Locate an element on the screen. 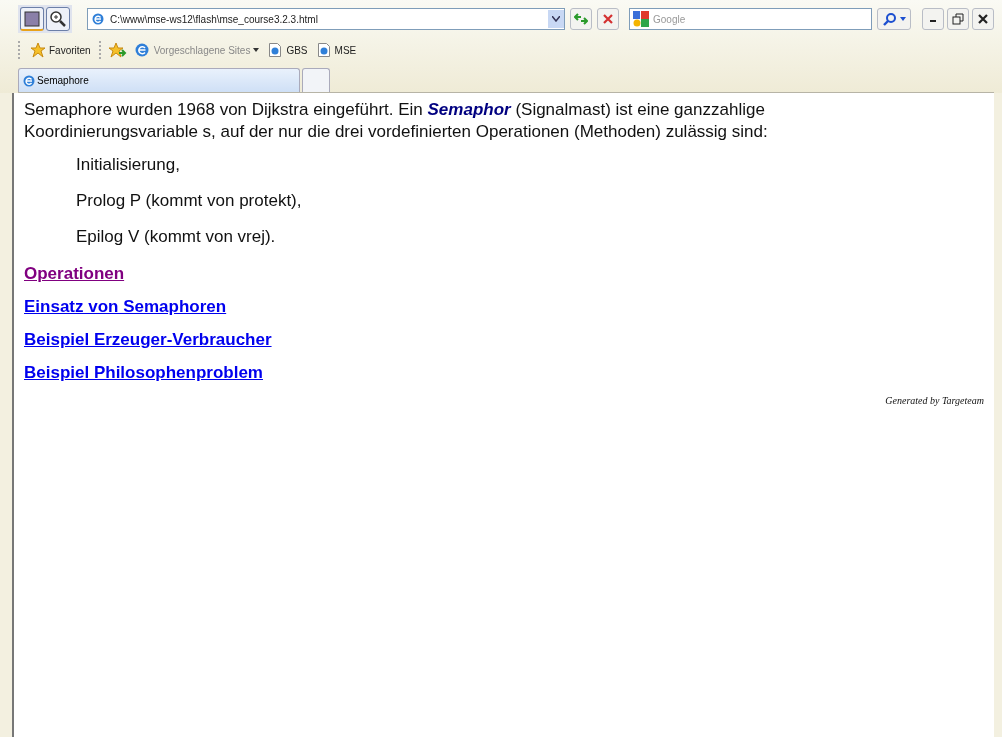 This screenshot has width=1002, height=737. refresh-button is located at coordinates (581, 19).